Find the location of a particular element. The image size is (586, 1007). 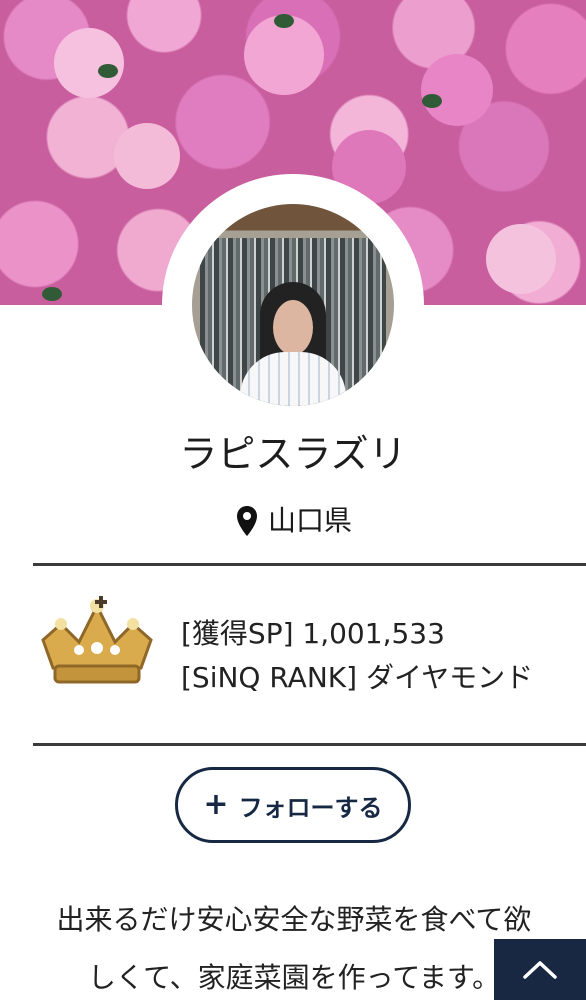

chevron-up-icon is located at coordinates (540, 970).